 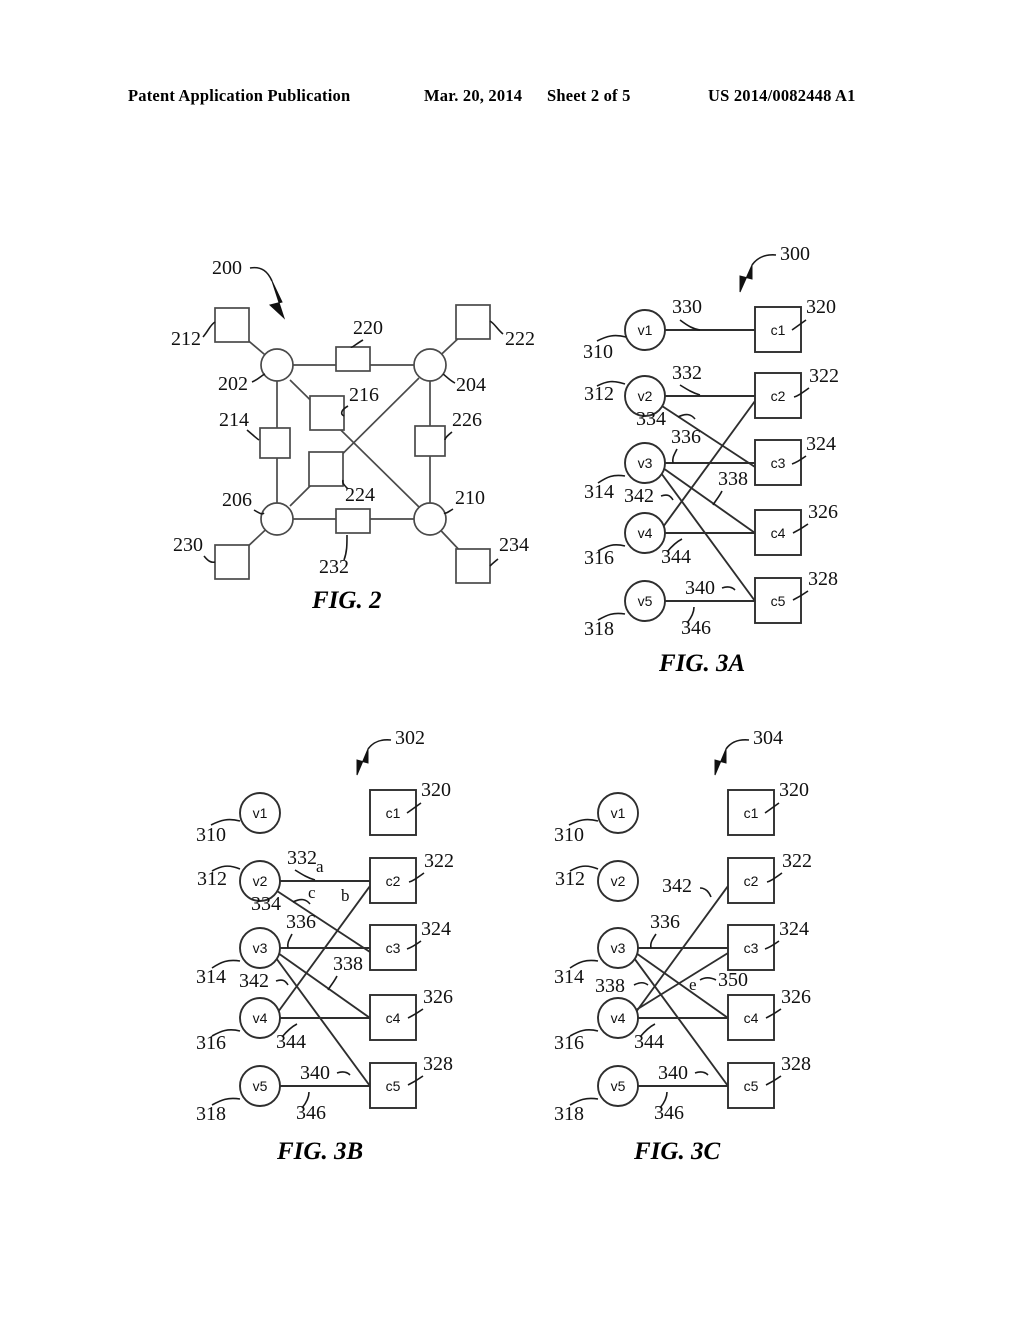 What do you see at coordinates (471, 385) in the screenshot?
I see `fig2-ref-204: 204` at bounding box center [471, 385].